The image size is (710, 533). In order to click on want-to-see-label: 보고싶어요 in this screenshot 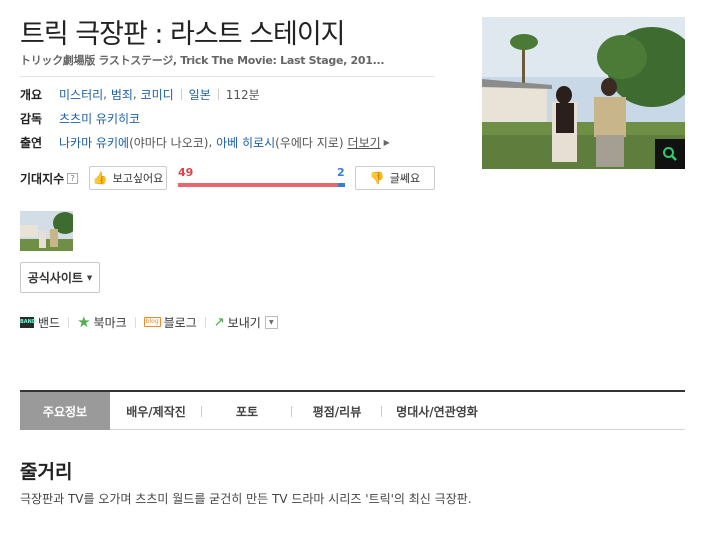, I will do `click(138, 178)`.